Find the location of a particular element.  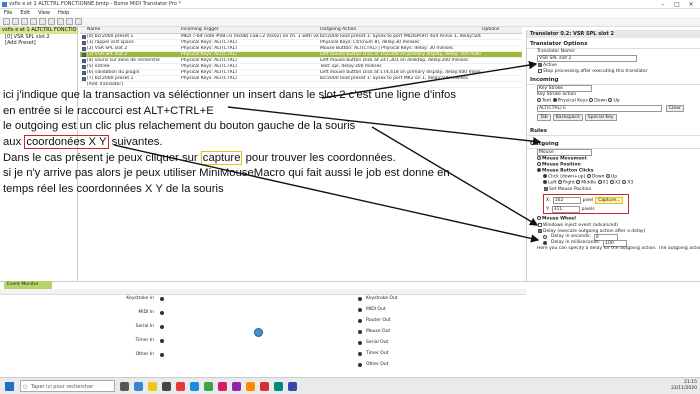

monitor-in-label: Other In is located at coordinates (144, 354).